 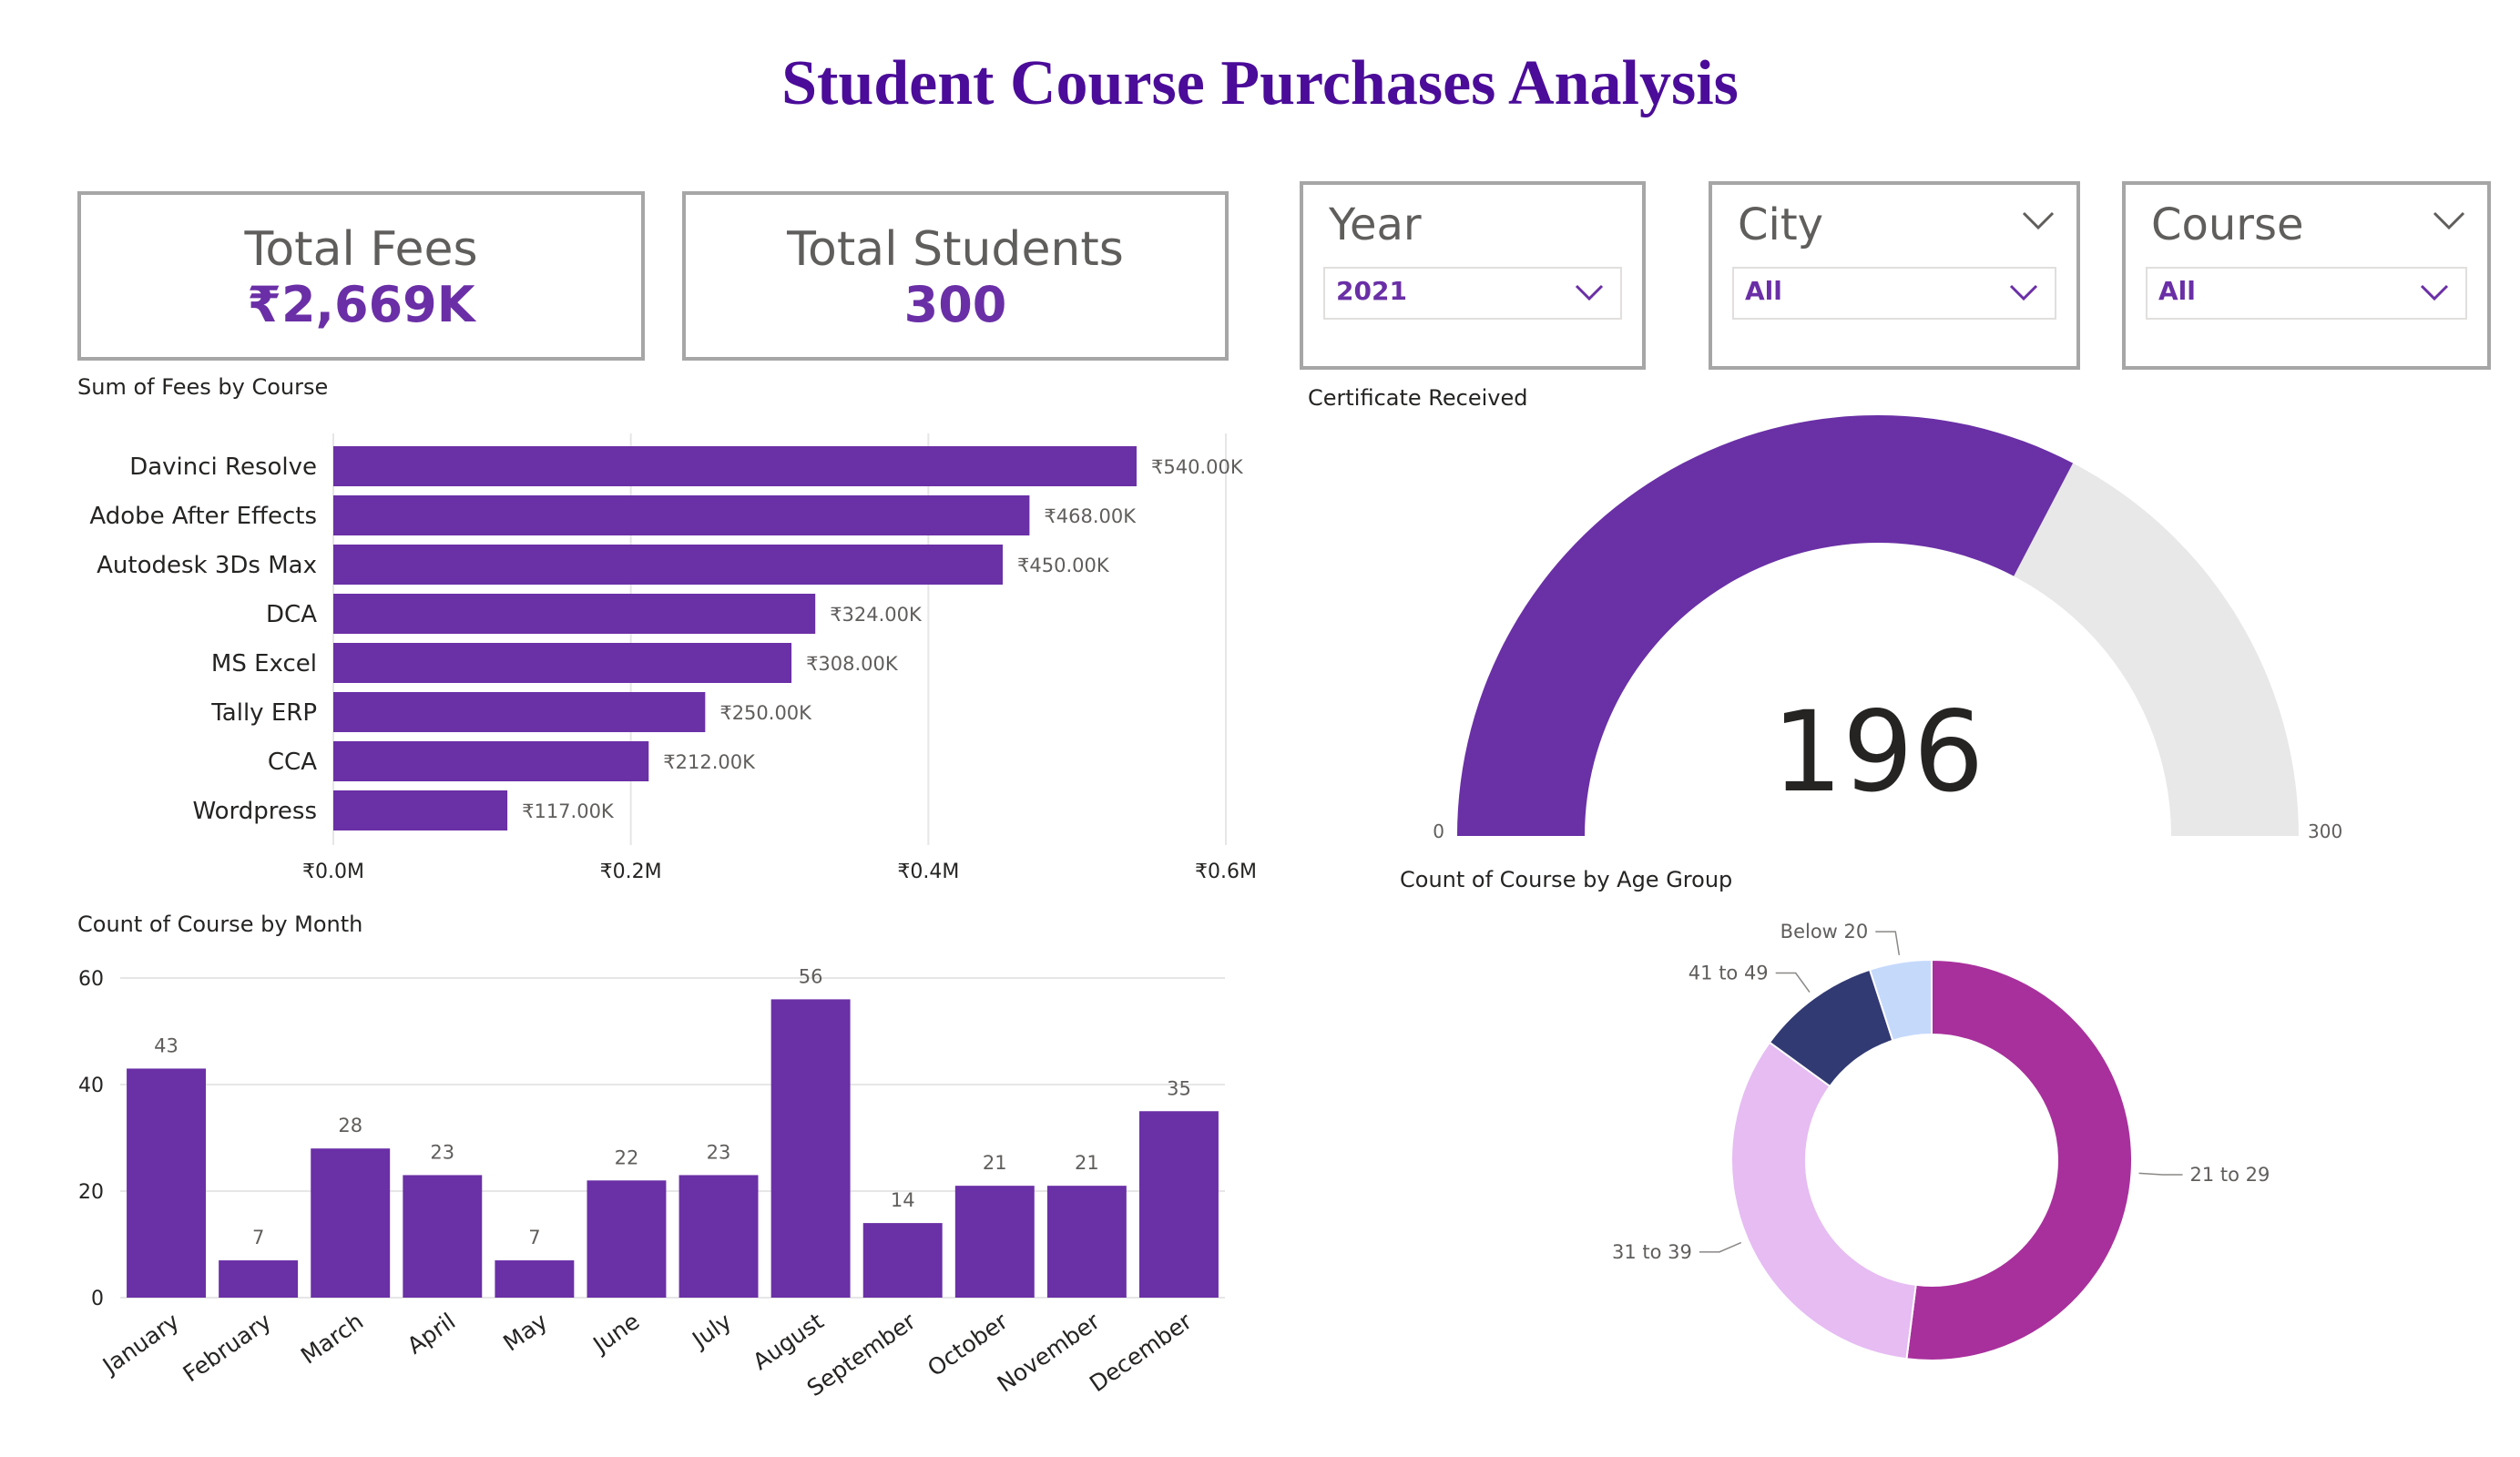 I want to click on category-label: December, so click(x=1141, y=1353).